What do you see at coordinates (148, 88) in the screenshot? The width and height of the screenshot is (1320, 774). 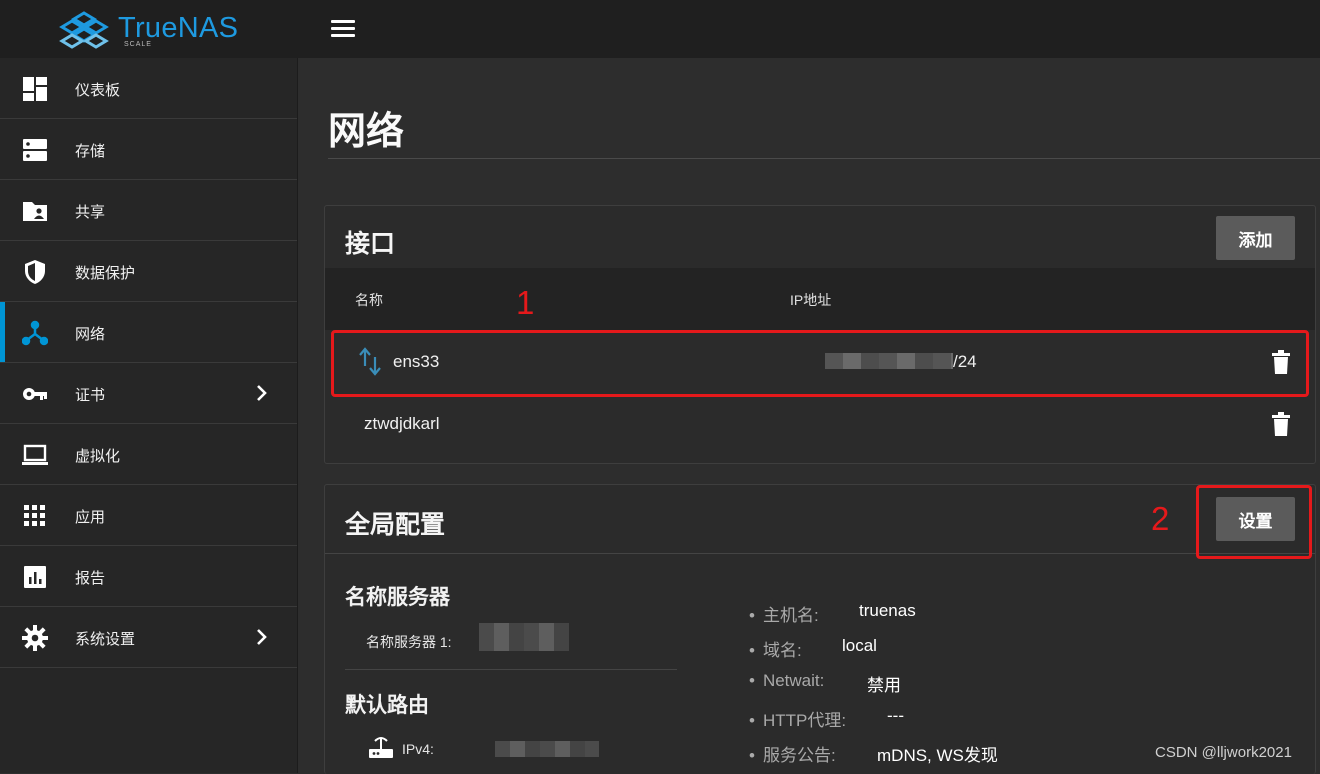 I see `sidebar-item-dashboard: 仪表板` at bounding box center [148, 88].